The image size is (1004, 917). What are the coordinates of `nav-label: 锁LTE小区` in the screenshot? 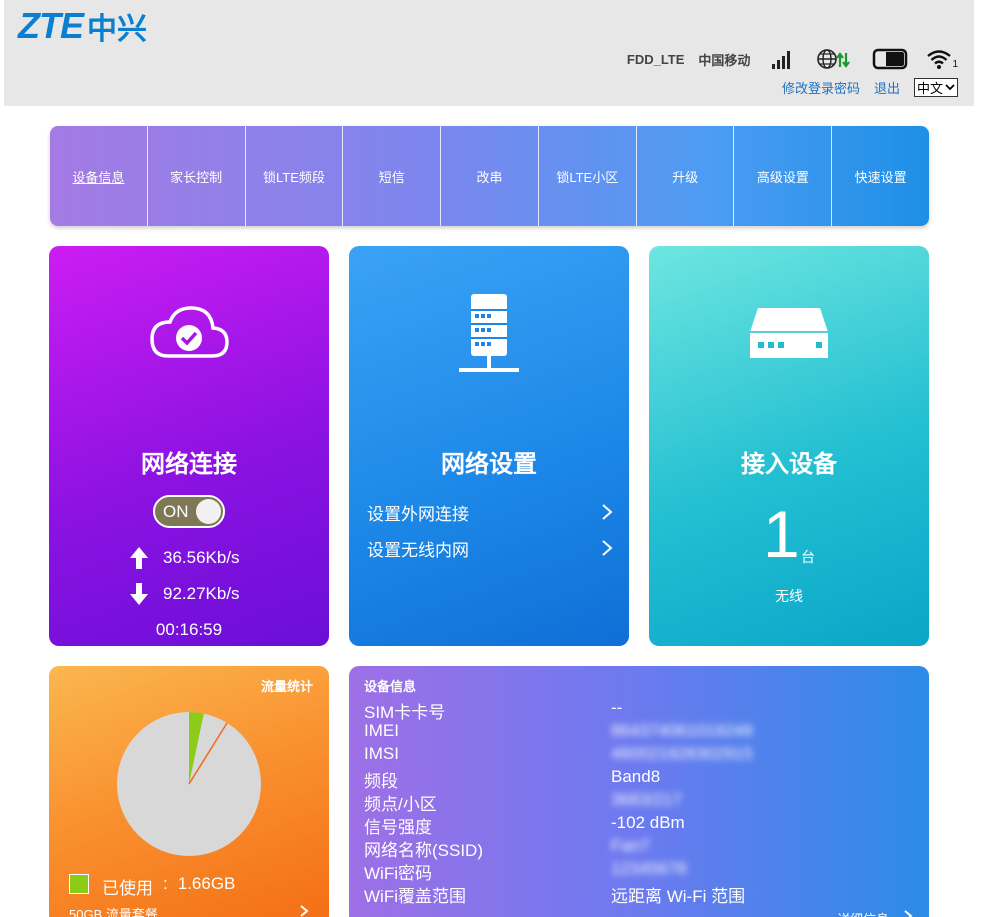 It's located at (587, 177).